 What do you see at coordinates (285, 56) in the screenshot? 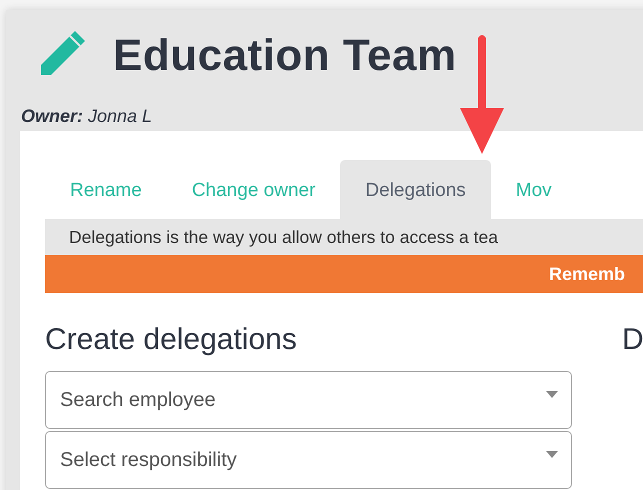
I see `page-title: Education Team` at bounding box center [285, 56].